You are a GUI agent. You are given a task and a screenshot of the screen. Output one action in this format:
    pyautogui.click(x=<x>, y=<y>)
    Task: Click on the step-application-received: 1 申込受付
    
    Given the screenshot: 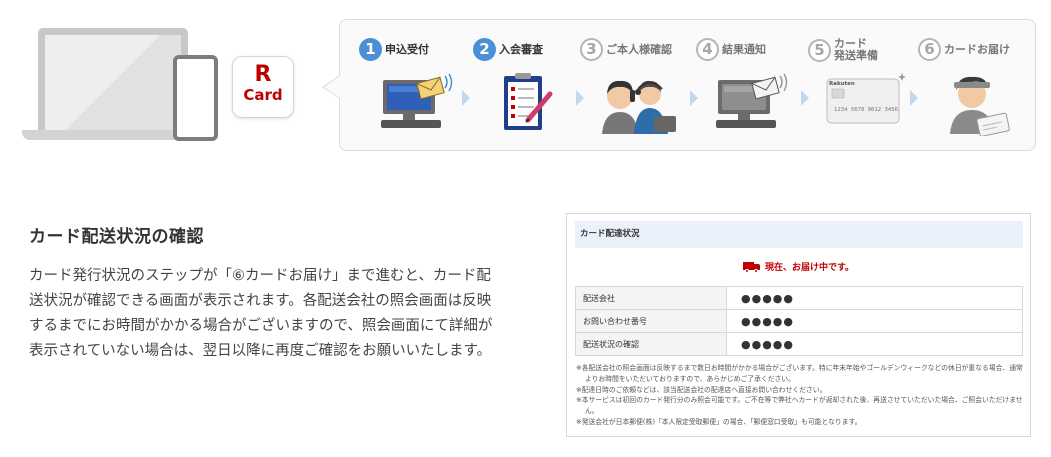 What is the action you would take?
    pyautogui.click(x=409, y=88)
    